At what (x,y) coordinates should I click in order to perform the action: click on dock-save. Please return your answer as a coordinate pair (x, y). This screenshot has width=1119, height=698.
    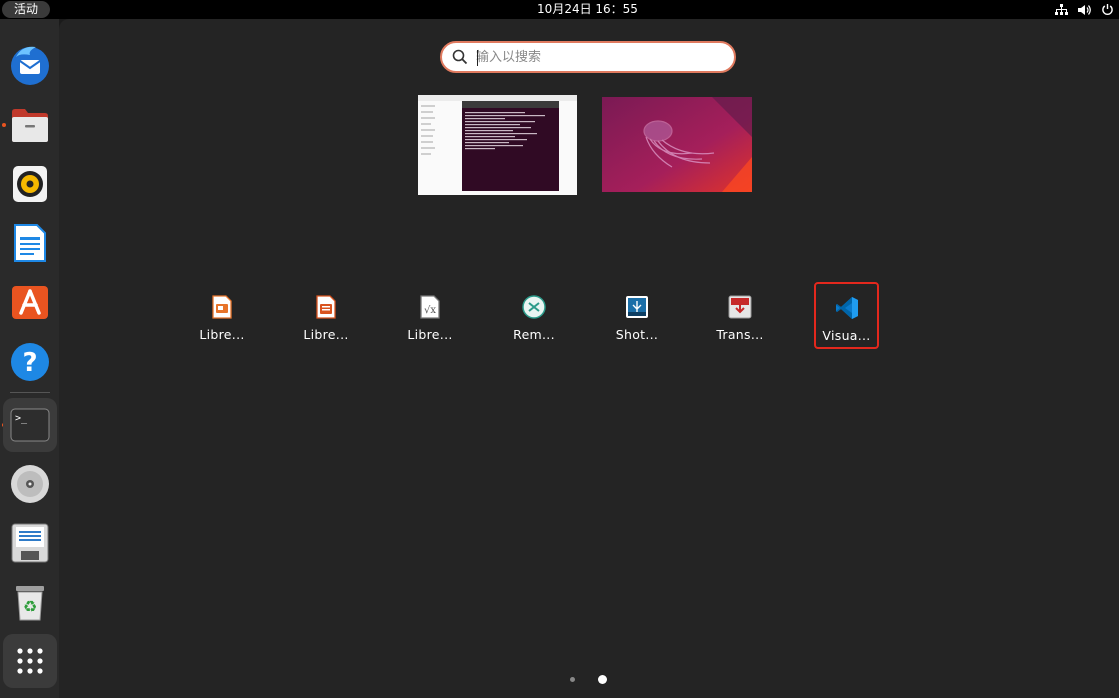
    Looking at the image, I should click on (30, 543).